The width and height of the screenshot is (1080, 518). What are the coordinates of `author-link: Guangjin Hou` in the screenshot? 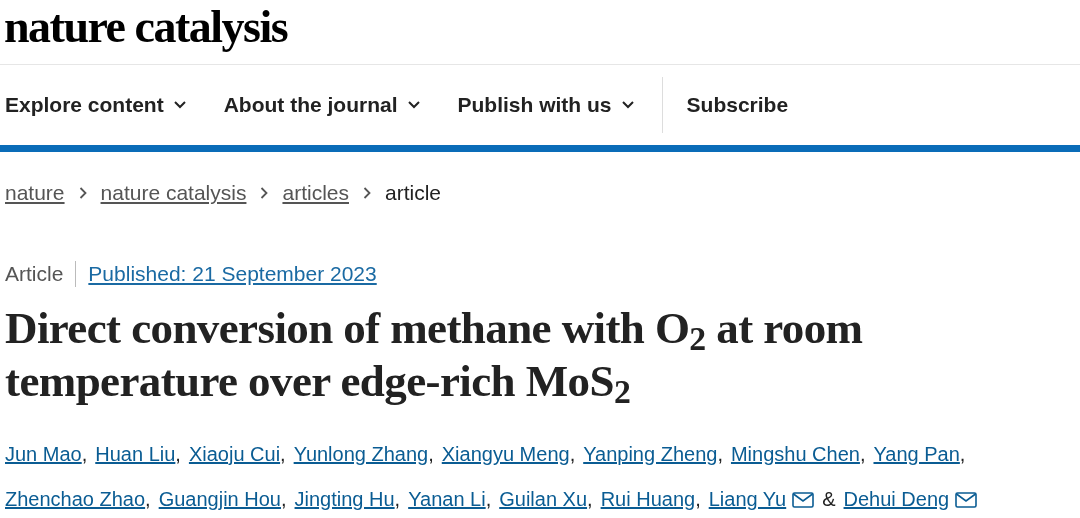 It's located at (219, 497).